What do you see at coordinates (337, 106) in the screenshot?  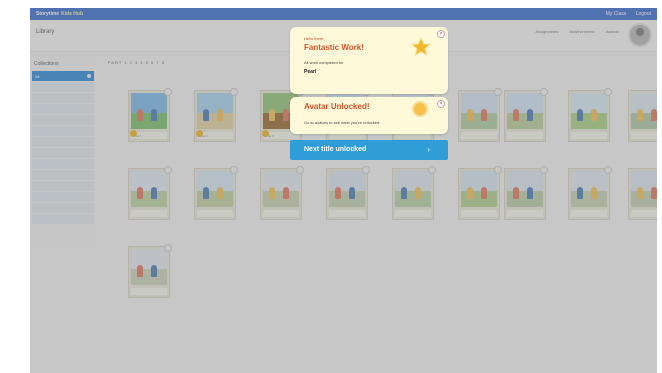 I see `avatar-popup-title: Avatar Unlocked!` at bounding box center [337, 106].